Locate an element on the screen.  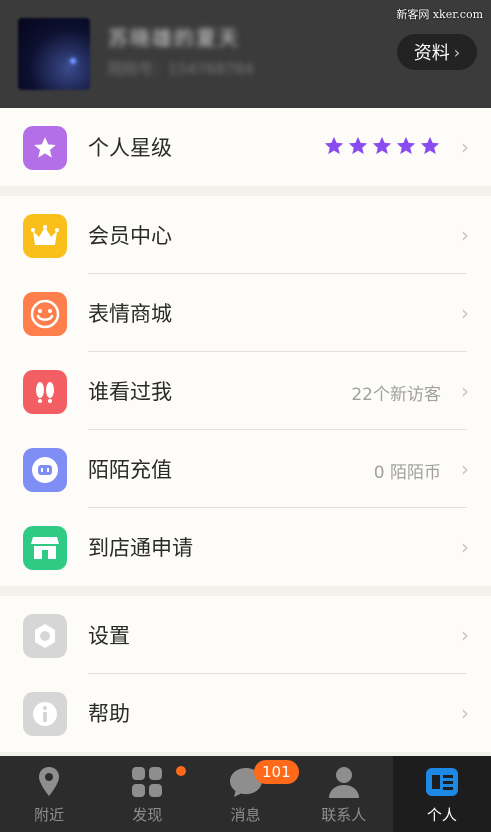
bottom-tab-bar: 附近 发现 消息 联系人 个人 101 is located at coordinates (245, 794).